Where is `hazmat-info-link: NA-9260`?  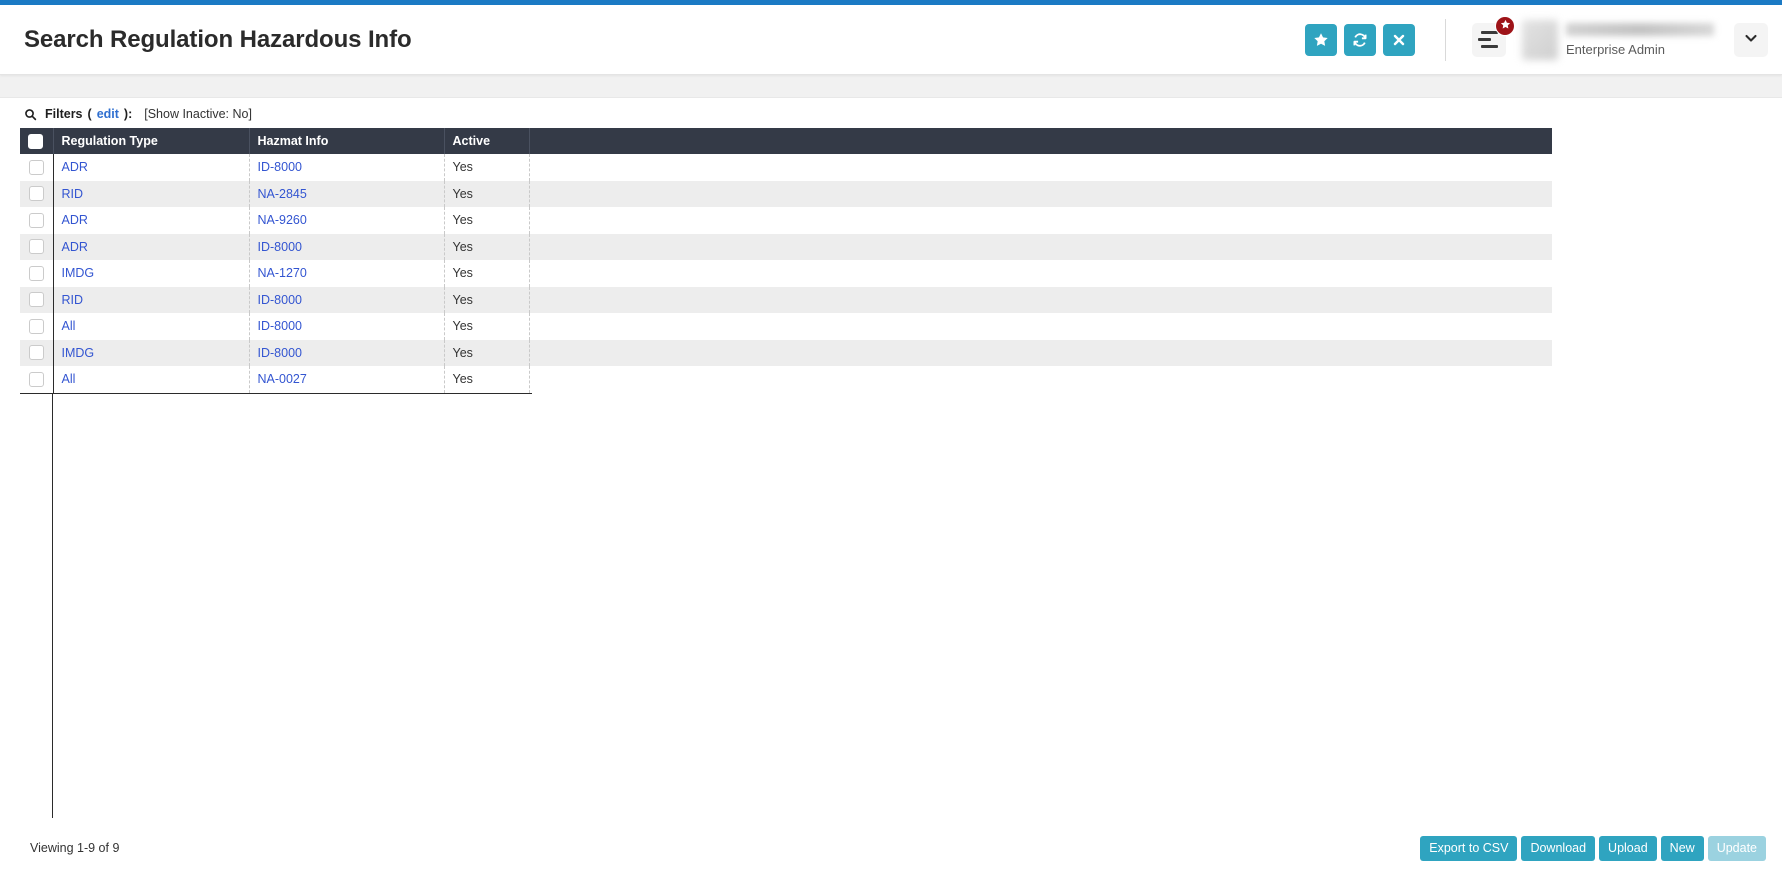
hazmat-info-link: NA-9260 is located at coordinates (282, 220).